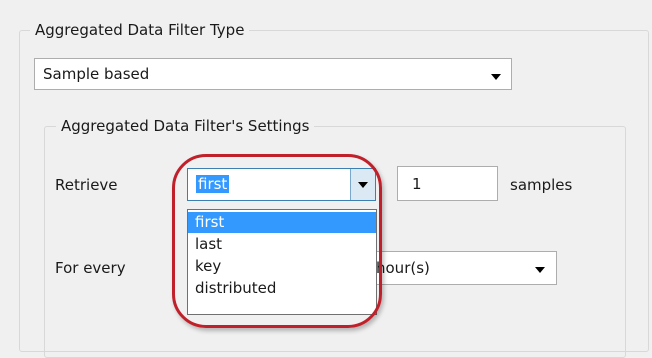 Image resolution: width=652 pixels, height=358 pixels. I want to click on filter-type-group-title: Aggregated Data Filter Type, so click(140, 30).